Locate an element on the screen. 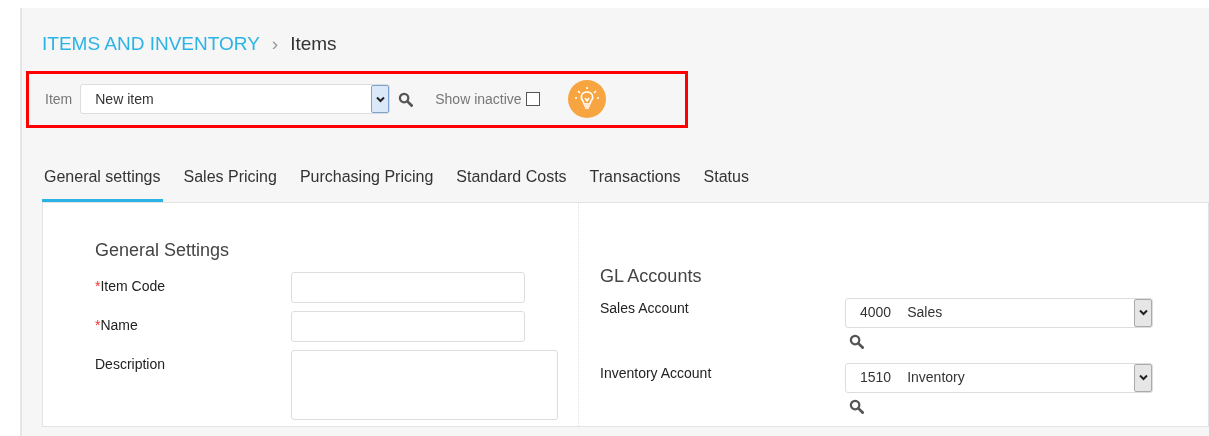 The image size is (1209, 436). field-label: *Name is located at coordinates (117, 325).